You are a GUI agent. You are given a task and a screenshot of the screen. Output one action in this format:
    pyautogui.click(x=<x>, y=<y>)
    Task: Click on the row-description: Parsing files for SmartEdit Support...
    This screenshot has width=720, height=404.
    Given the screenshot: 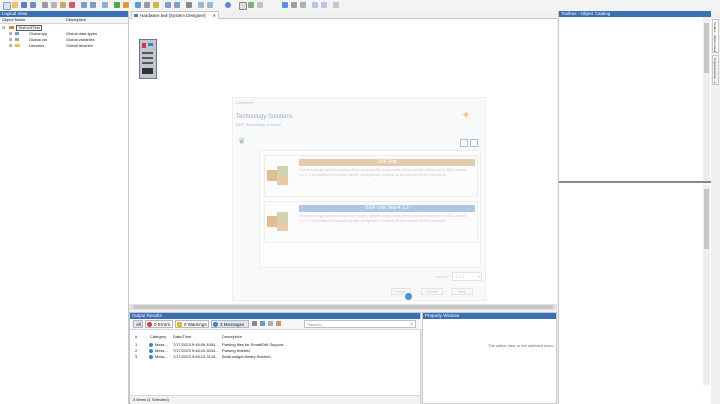 What is the action you would take?
    pyautogui.click(x=254, y=344)
    